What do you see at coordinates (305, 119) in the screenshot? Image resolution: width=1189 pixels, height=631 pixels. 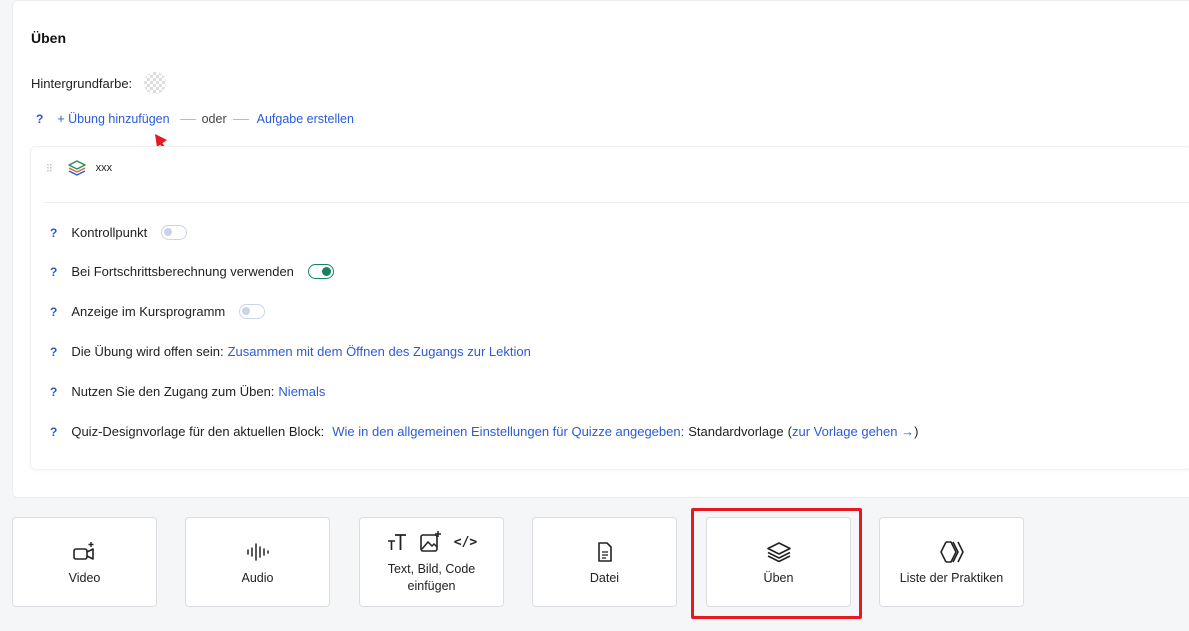 I see `create-task-link: Aufgabe erstellen` at bounding box center [305, 119].